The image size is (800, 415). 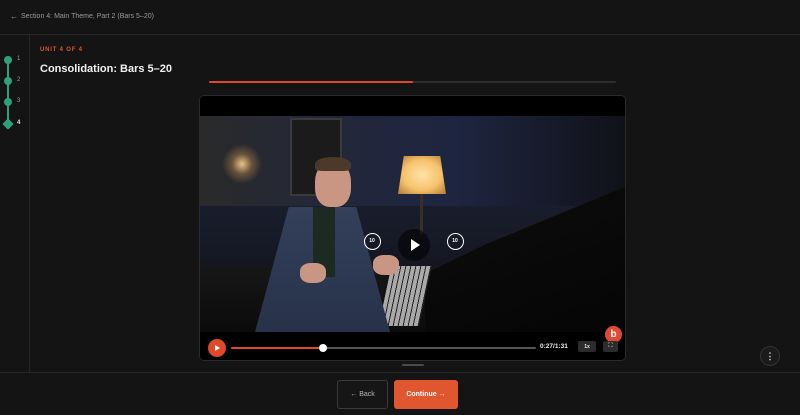 I want to click on more-vertical-icon: ⋮, so click(x=770, y=355).